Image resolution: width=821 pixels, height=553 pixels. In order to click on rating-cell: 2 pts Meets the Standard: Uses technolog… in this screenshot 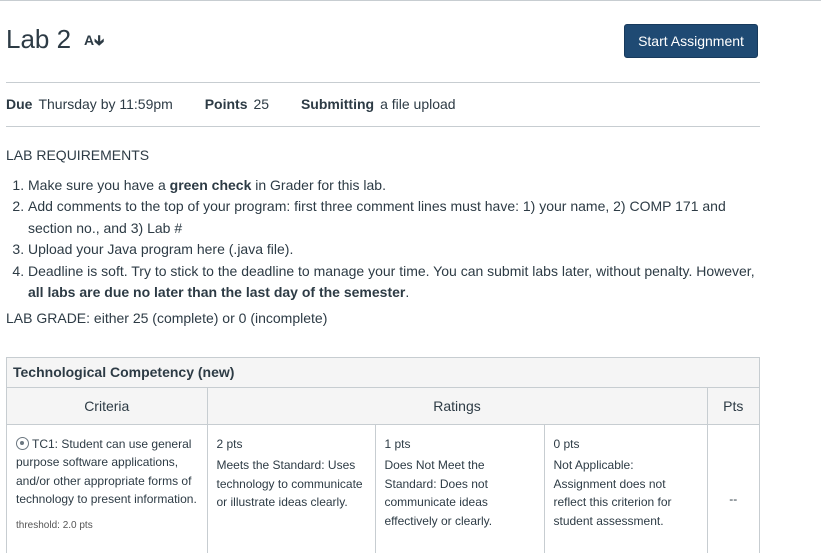, I will do `click(291, 488)`.